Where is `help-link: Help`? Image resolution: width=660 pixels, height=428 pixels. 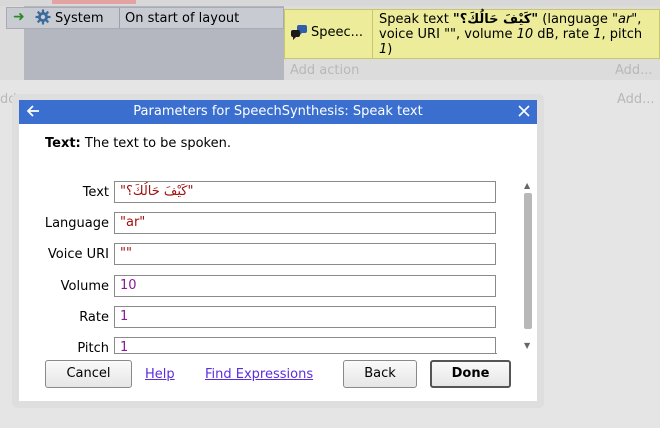 help-link: Help is located at coordinates (160, 374).